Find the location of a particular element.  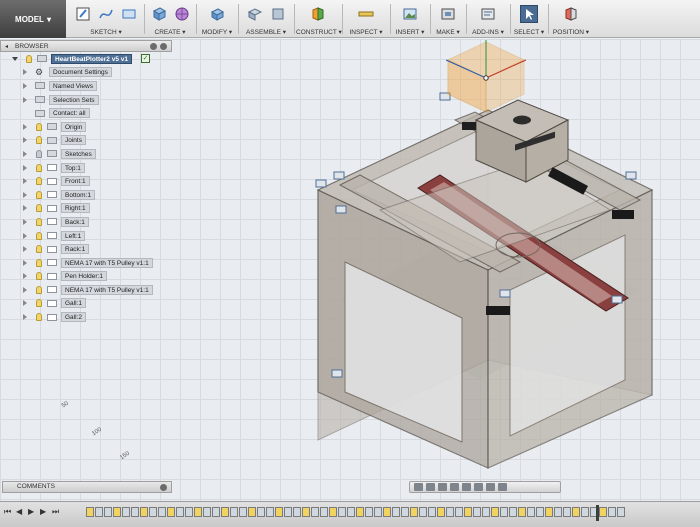

sketch-group: SKETCH ▾ is located at coordinates (106, 19).